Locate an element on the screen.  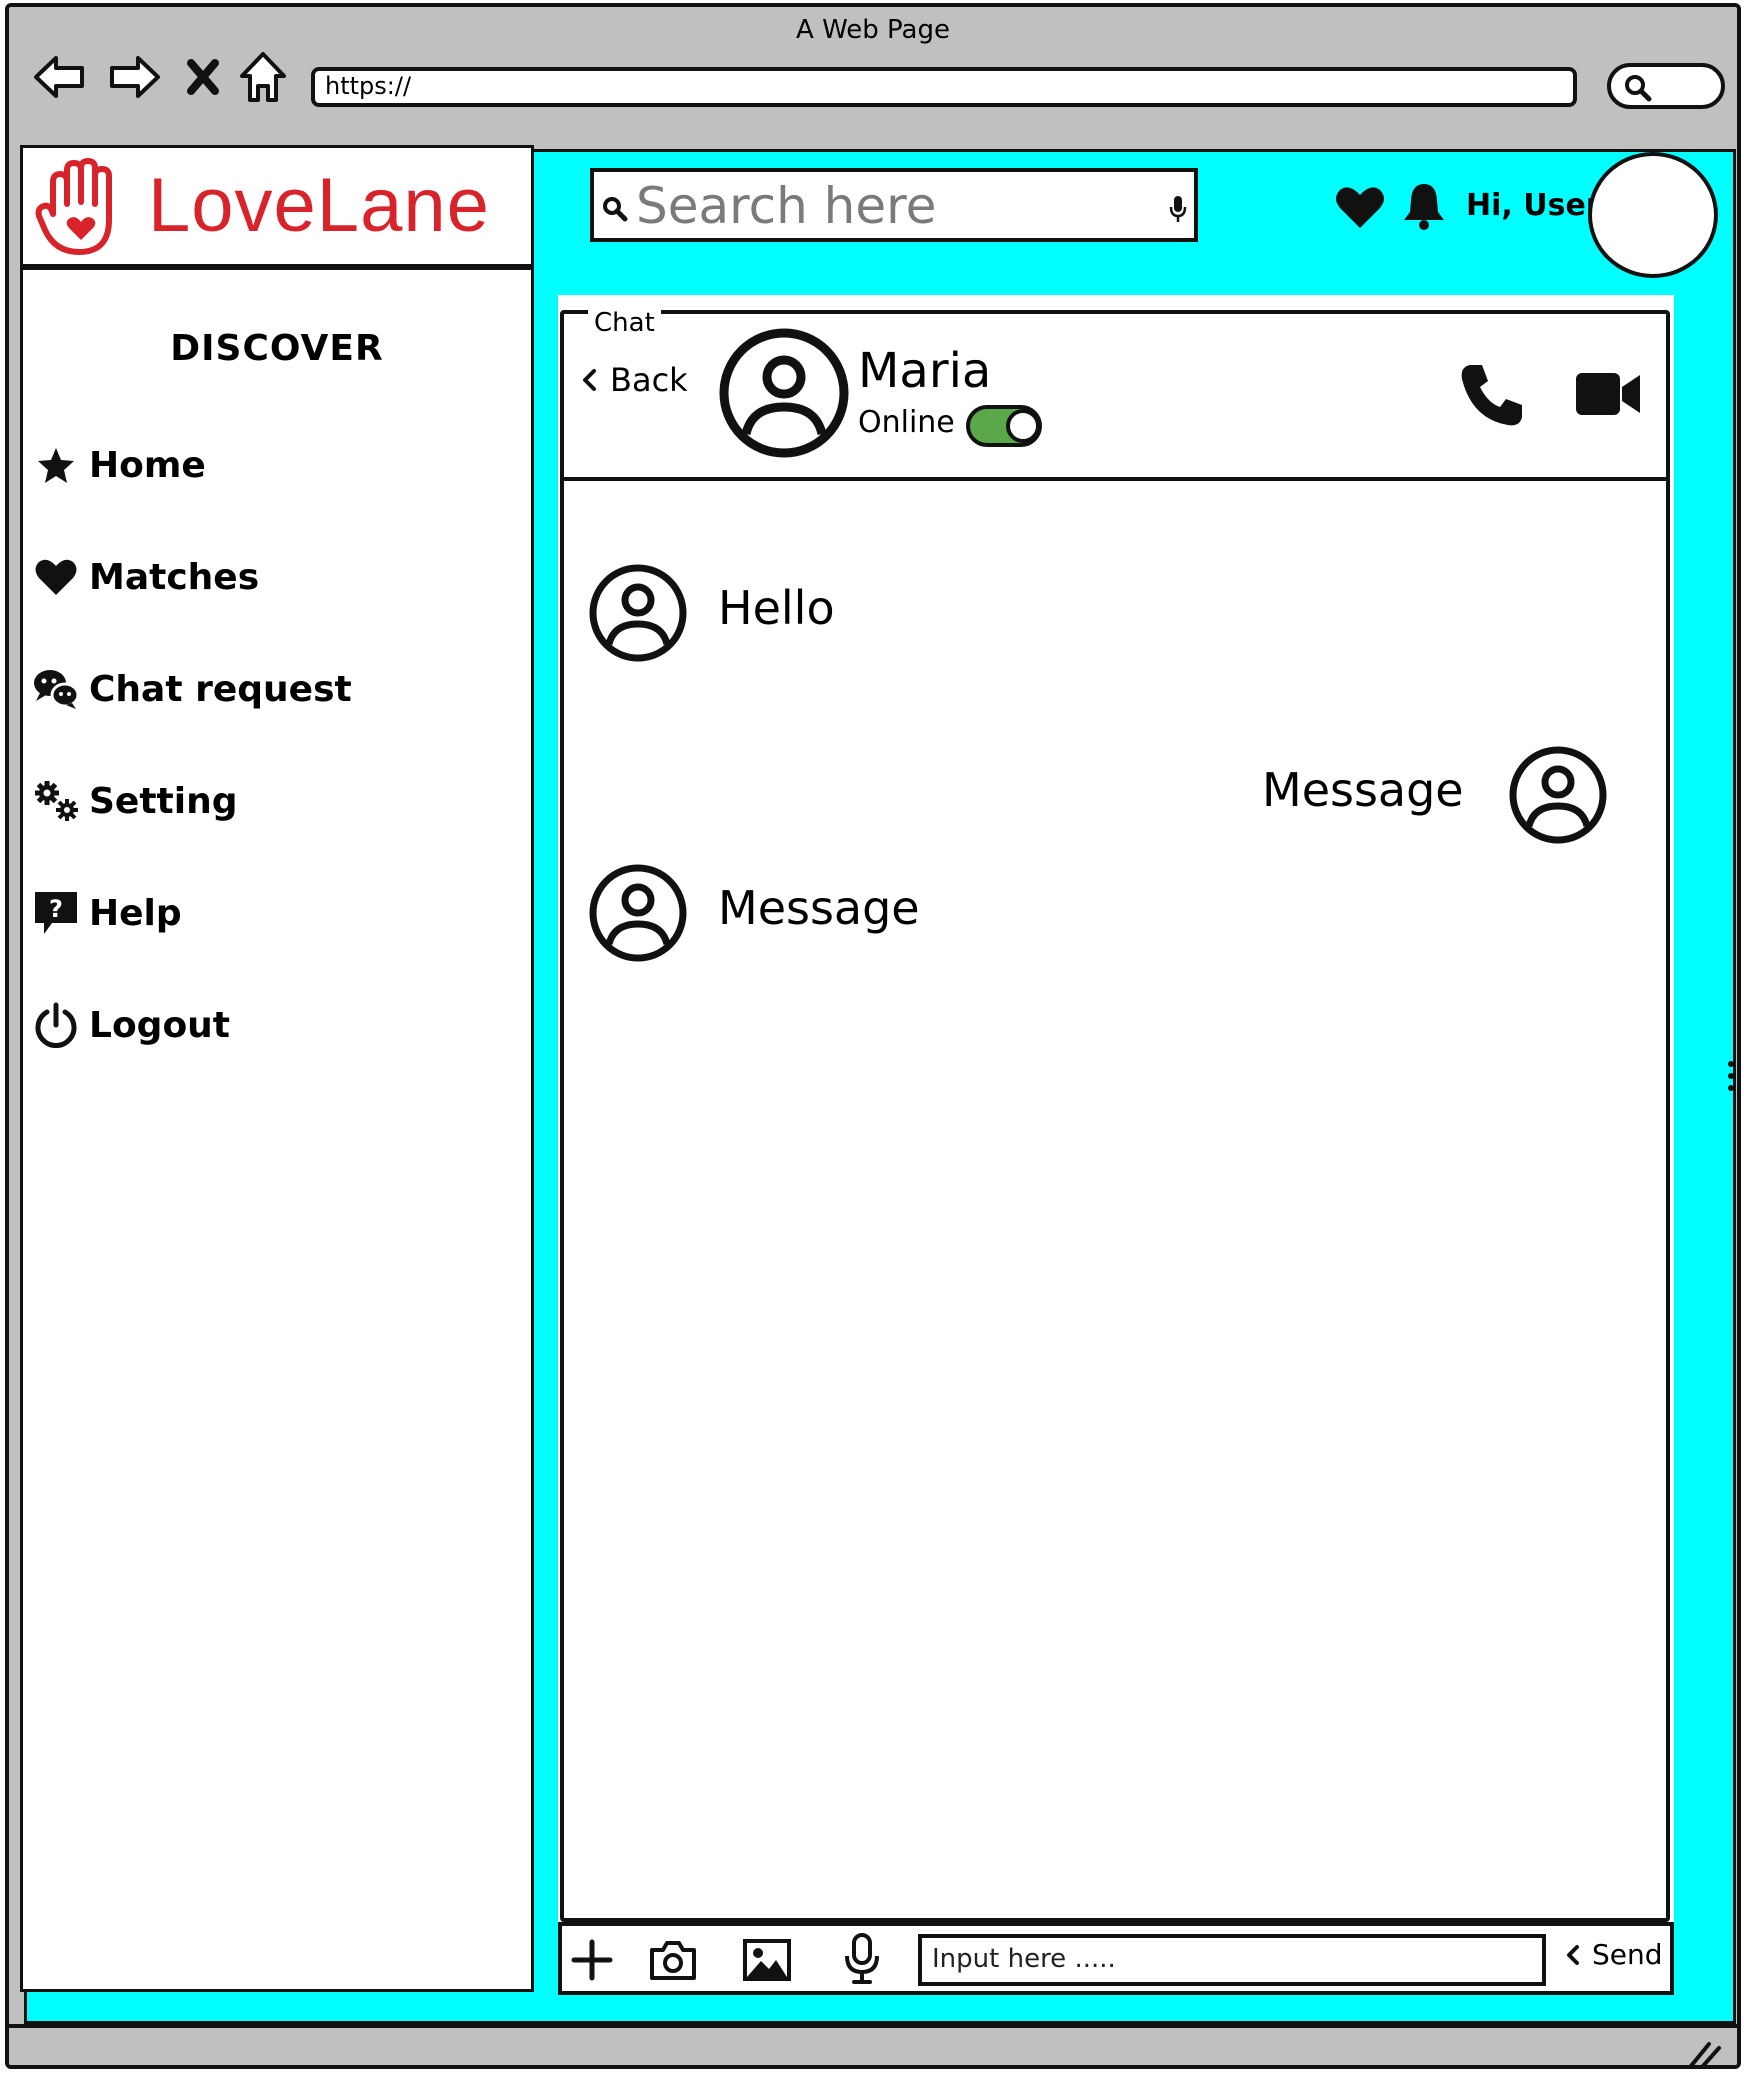
sidebar-item-label: Logout is located at coordinates (160, 1025).